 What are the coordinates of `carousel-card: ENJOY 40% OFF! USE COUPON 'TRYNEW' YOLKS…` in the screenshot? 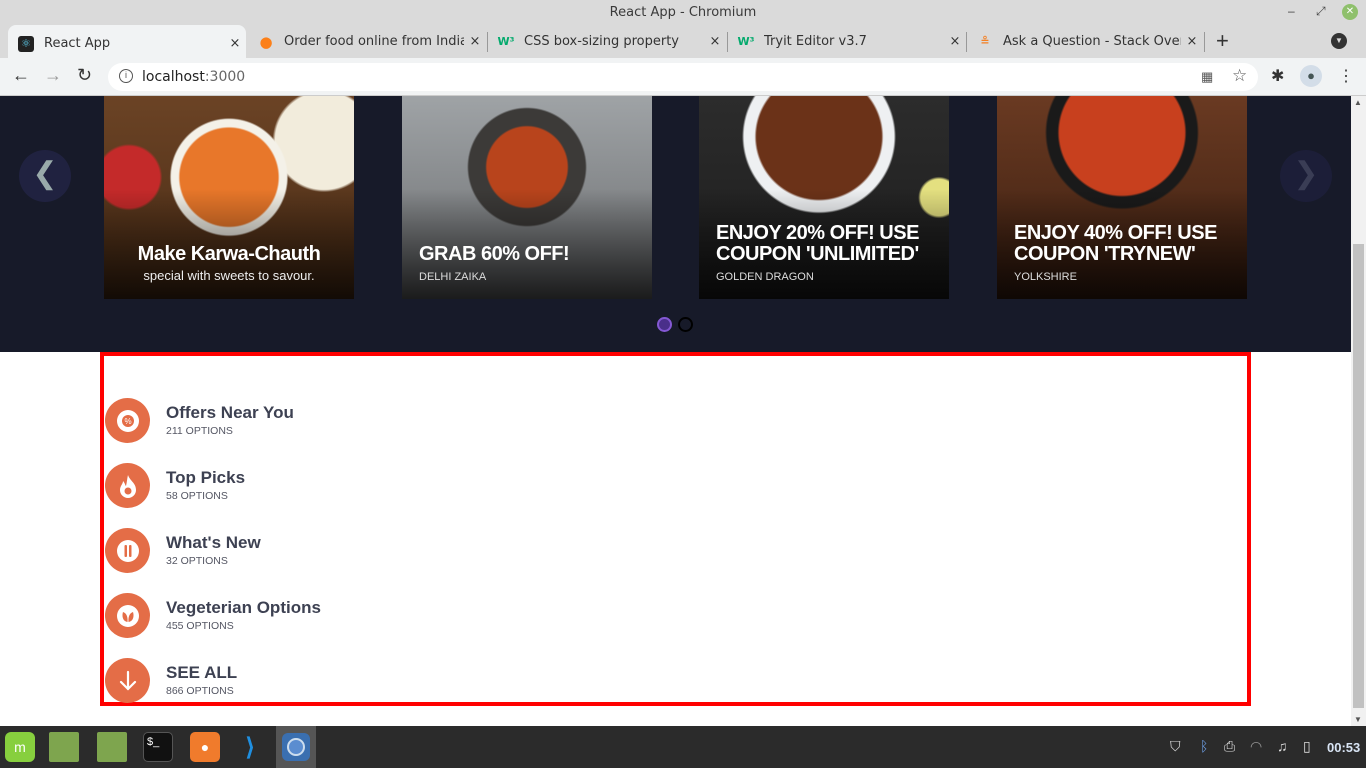 It's located at (1122, 197).